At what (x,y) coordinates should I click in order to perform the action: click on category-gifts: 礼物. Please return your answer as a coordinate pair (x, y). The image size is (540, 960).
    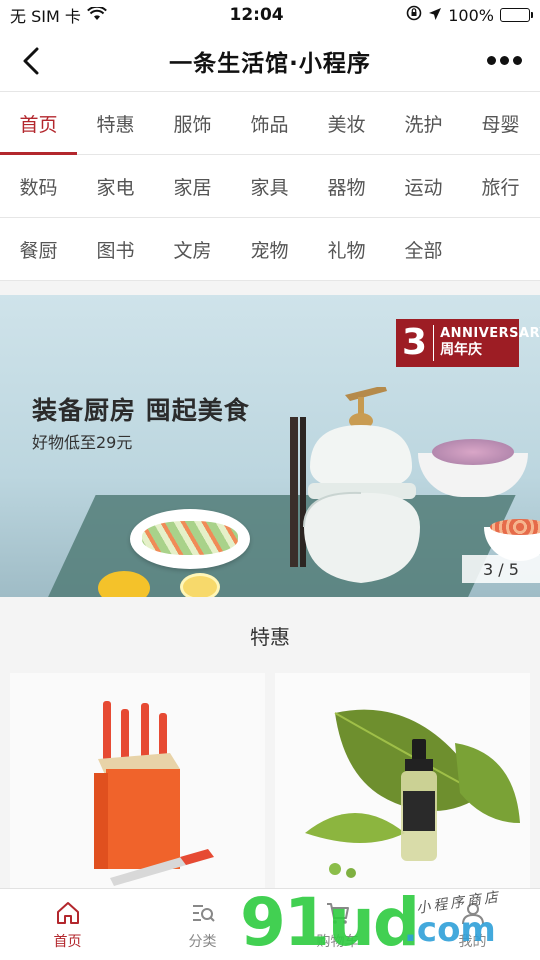
    Looking at the image, I should click on (346, 249).